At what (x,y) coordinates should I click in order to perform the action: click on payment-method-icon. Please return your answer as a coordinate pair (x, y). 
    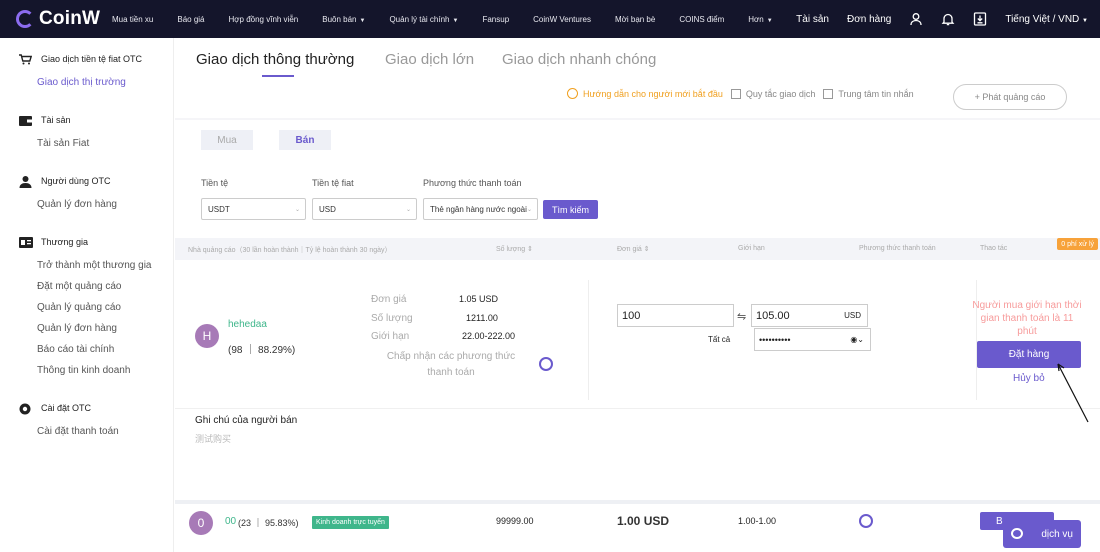
    Looking at the image, I should click on (866, 521).